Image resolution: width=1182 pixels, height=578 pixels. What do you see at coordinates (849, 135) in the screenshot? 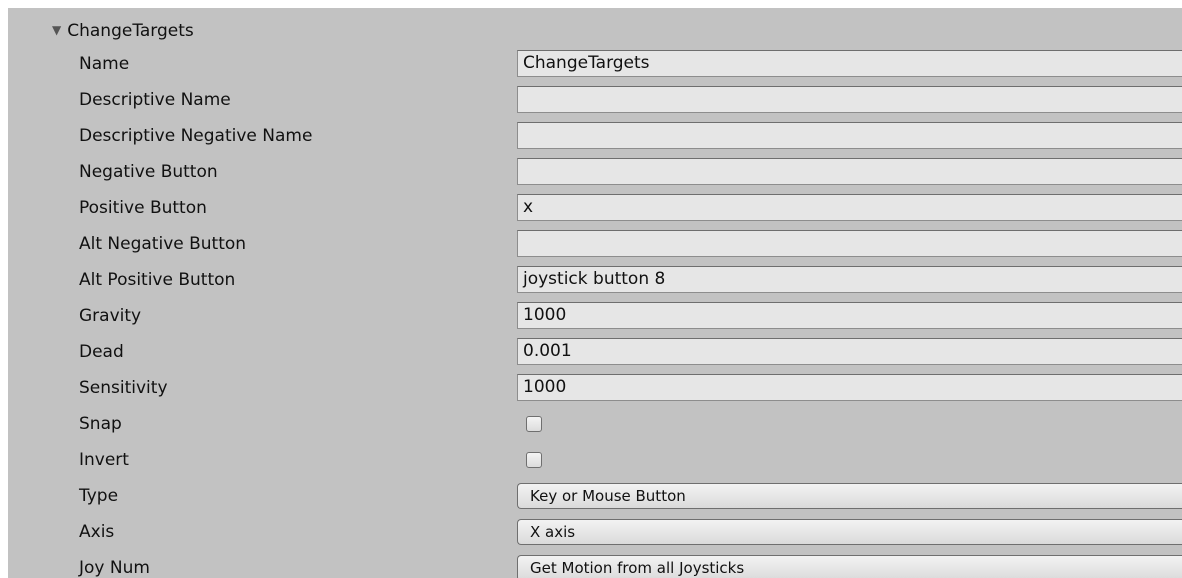
I see `descriptive-negative-name-field` at bounding box center [849, 135].